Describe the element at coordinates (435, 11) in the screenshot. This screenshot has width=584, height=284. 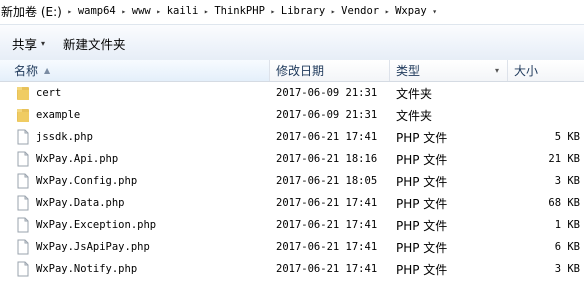
I see `address-dropdown-icon: ▾` at that location.